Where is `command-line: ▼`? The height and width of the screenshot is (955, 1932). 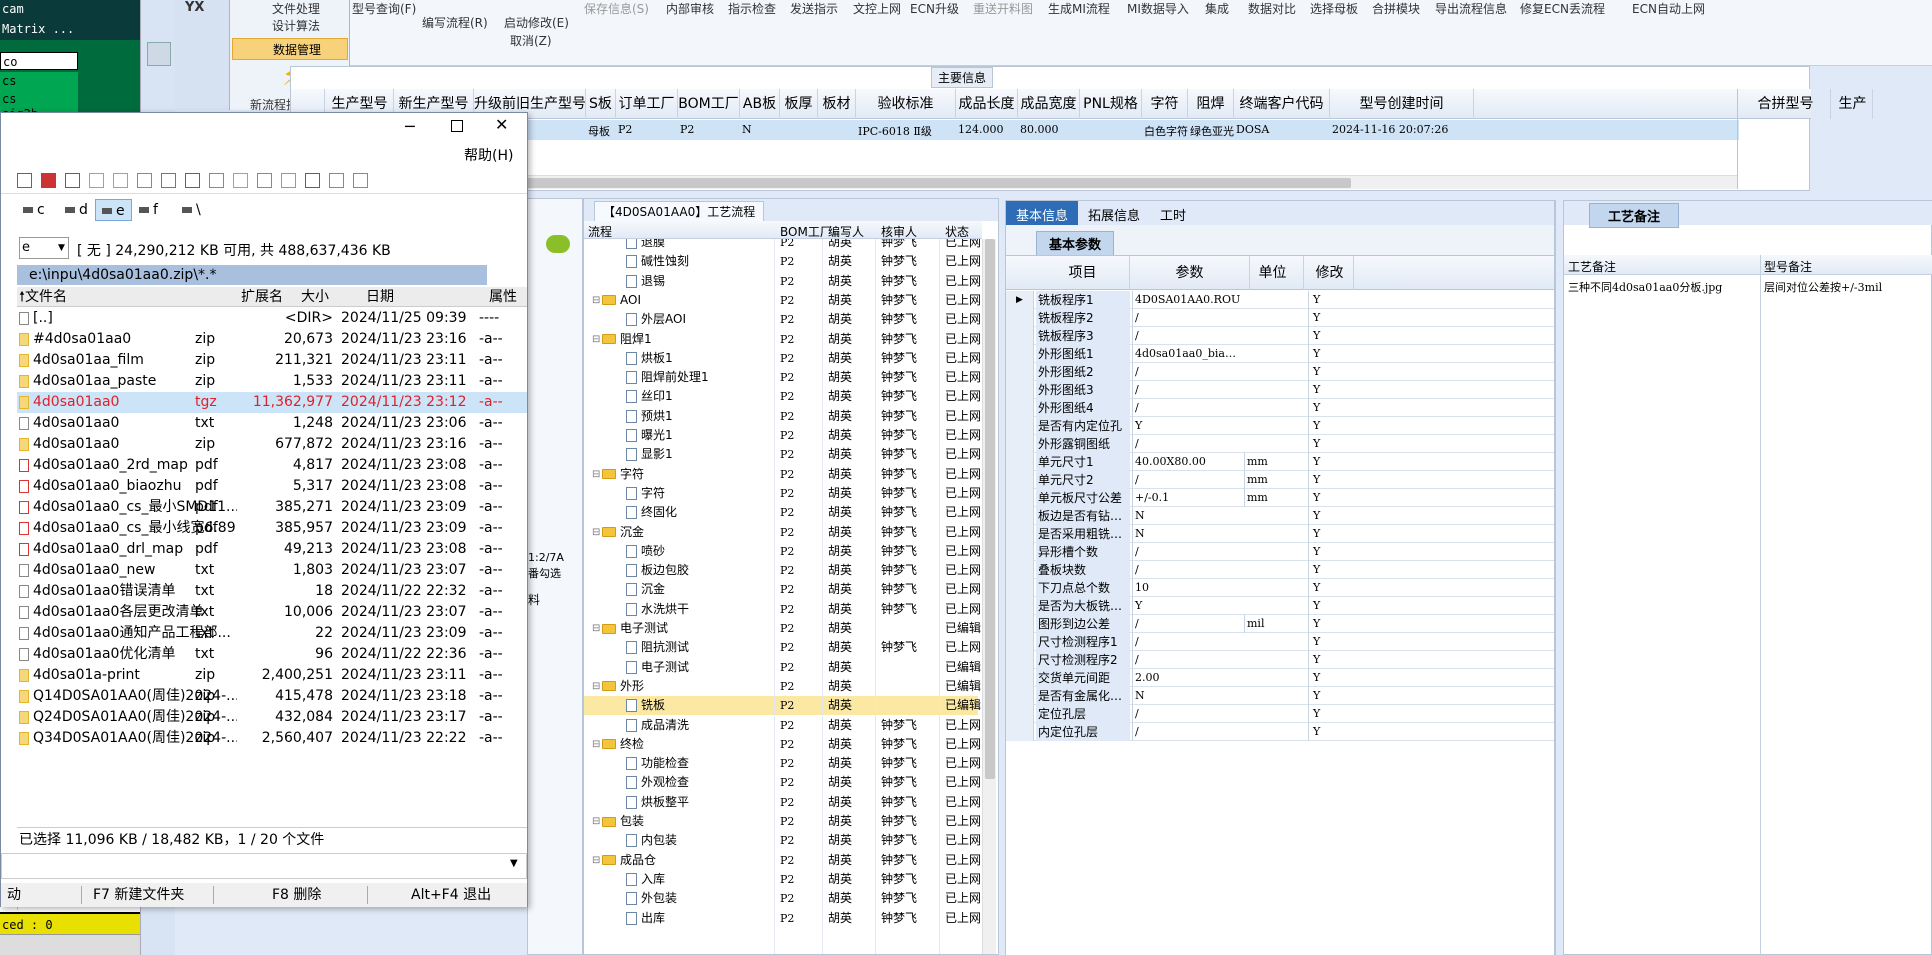 command-line: ▼ is located at coordinates (264, 866).